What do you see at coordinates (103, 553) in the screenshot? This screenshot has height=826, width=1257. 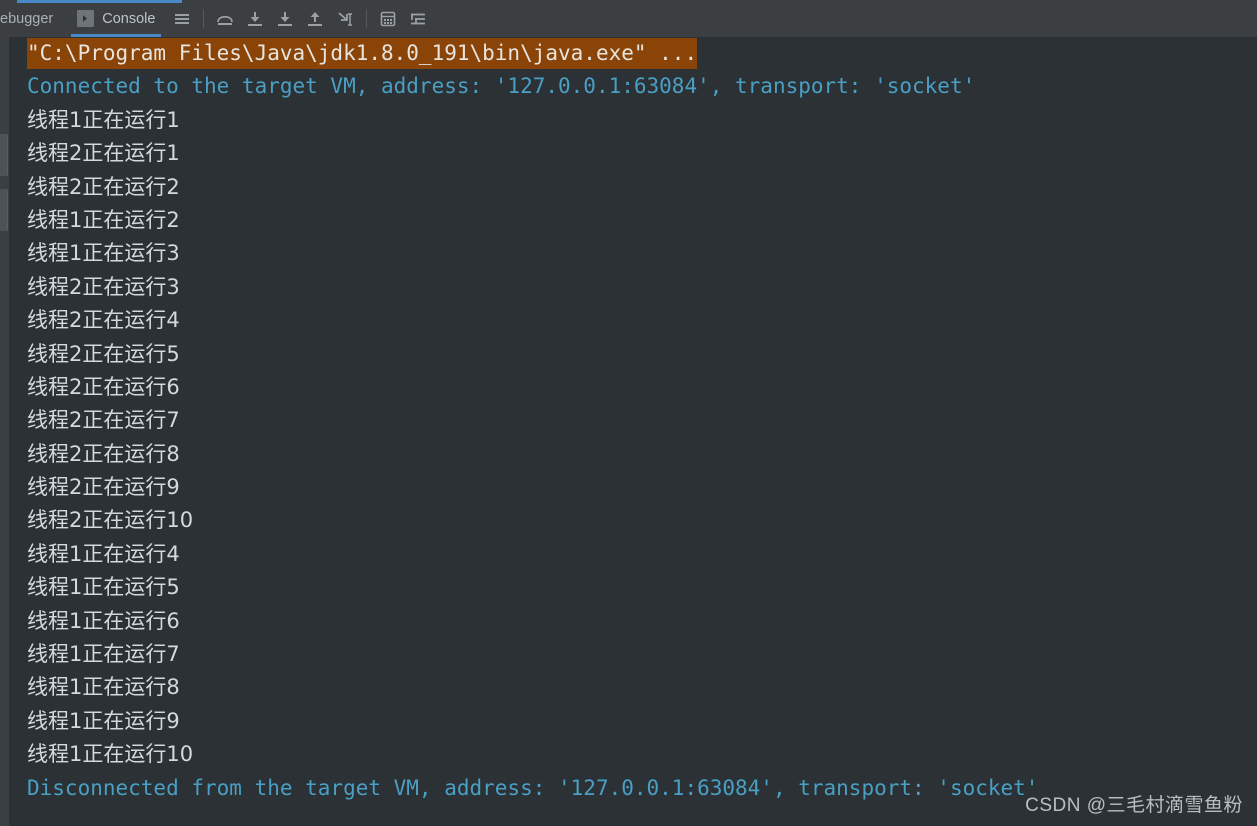 I see `console-line: 线程1正在运行4` at bounding box center [103, 553].